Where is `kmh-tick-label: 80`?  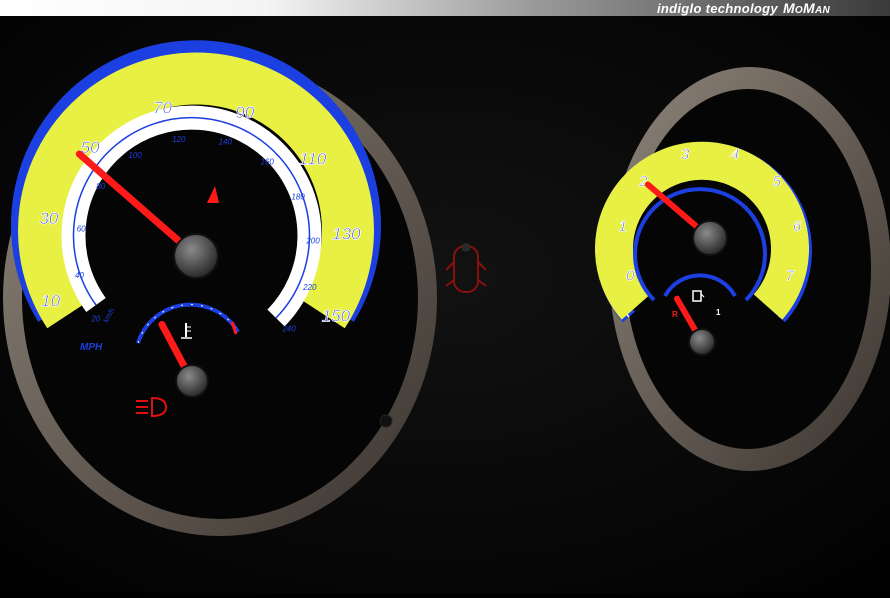
kmh-tick-label: 80 is located at coordinates (100, 186).